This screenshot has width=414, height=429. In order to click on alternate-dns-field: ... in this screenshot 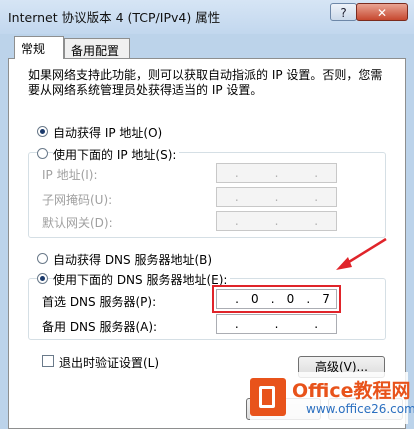, I will do `click(276, 324)`.